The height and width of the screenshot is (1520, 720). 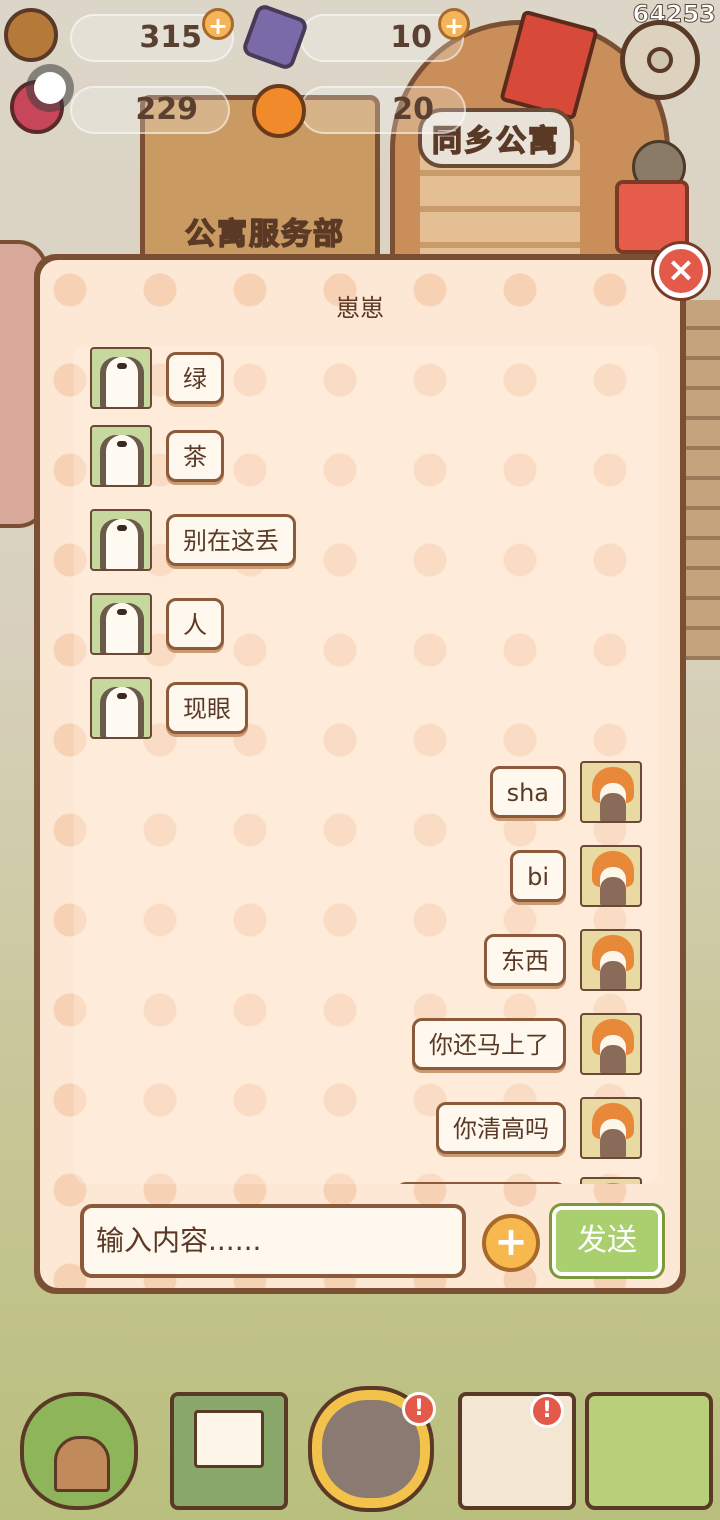 I want to click on acorn-plus-icon: +, so click(x=218, y=24).